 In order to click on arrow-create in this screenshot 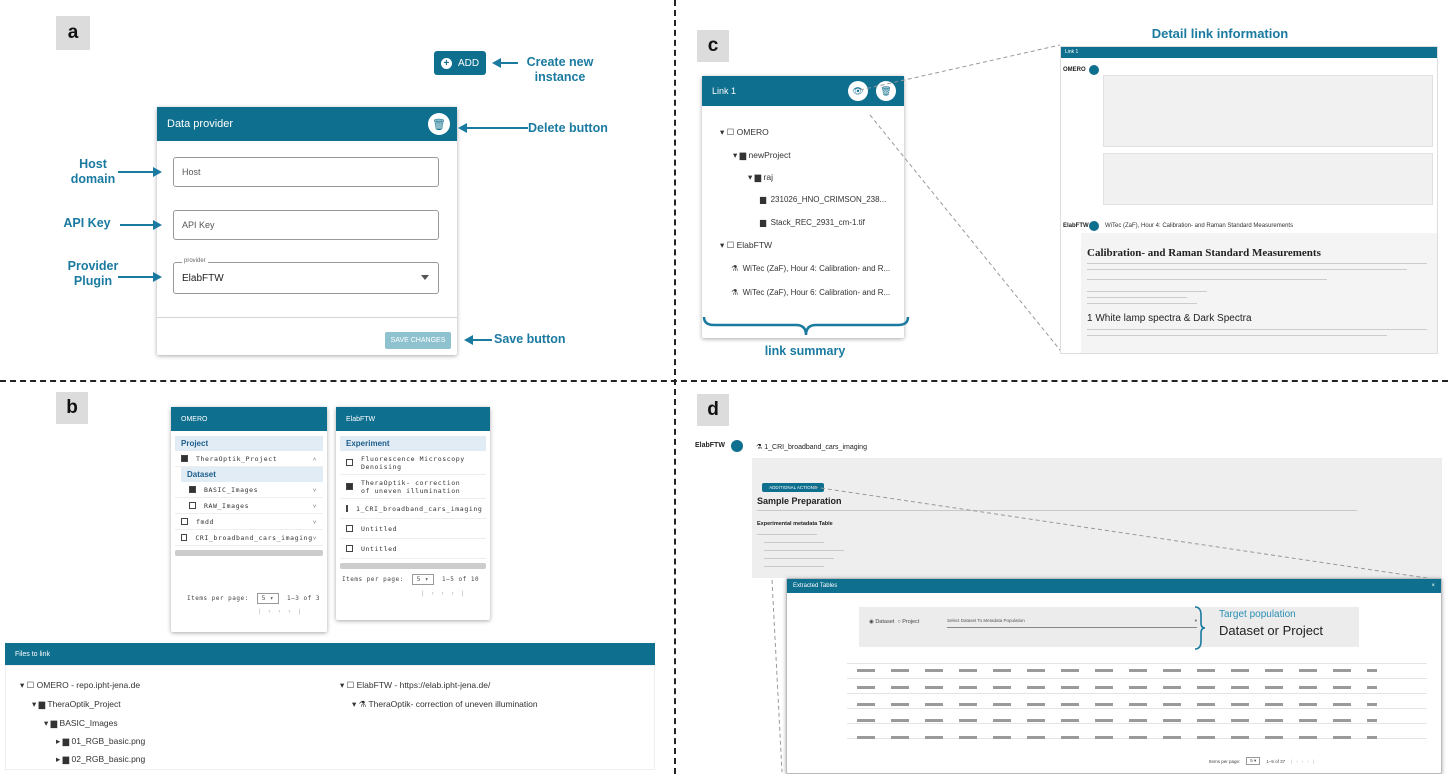, I will do `click(505, 63)`.